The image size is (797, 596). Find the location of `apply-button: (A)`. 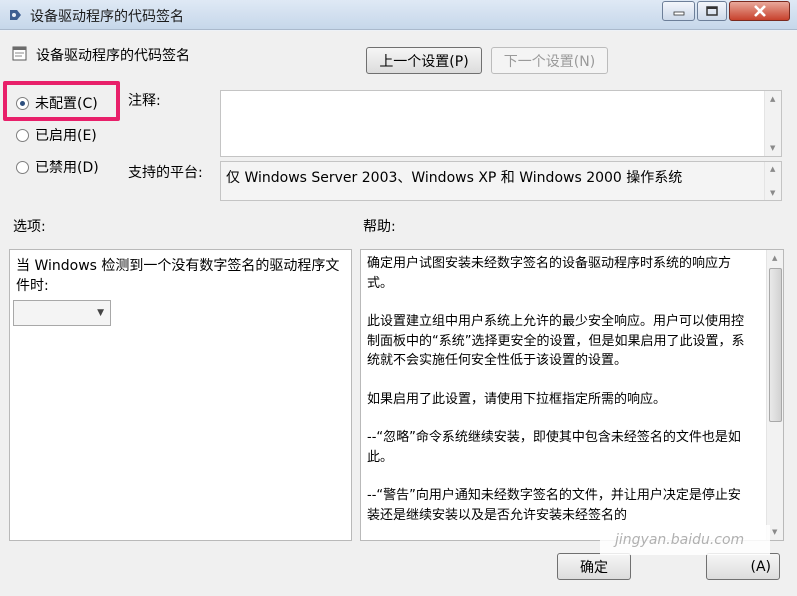

apply-button: (A) is located at coordinates (743, 566).